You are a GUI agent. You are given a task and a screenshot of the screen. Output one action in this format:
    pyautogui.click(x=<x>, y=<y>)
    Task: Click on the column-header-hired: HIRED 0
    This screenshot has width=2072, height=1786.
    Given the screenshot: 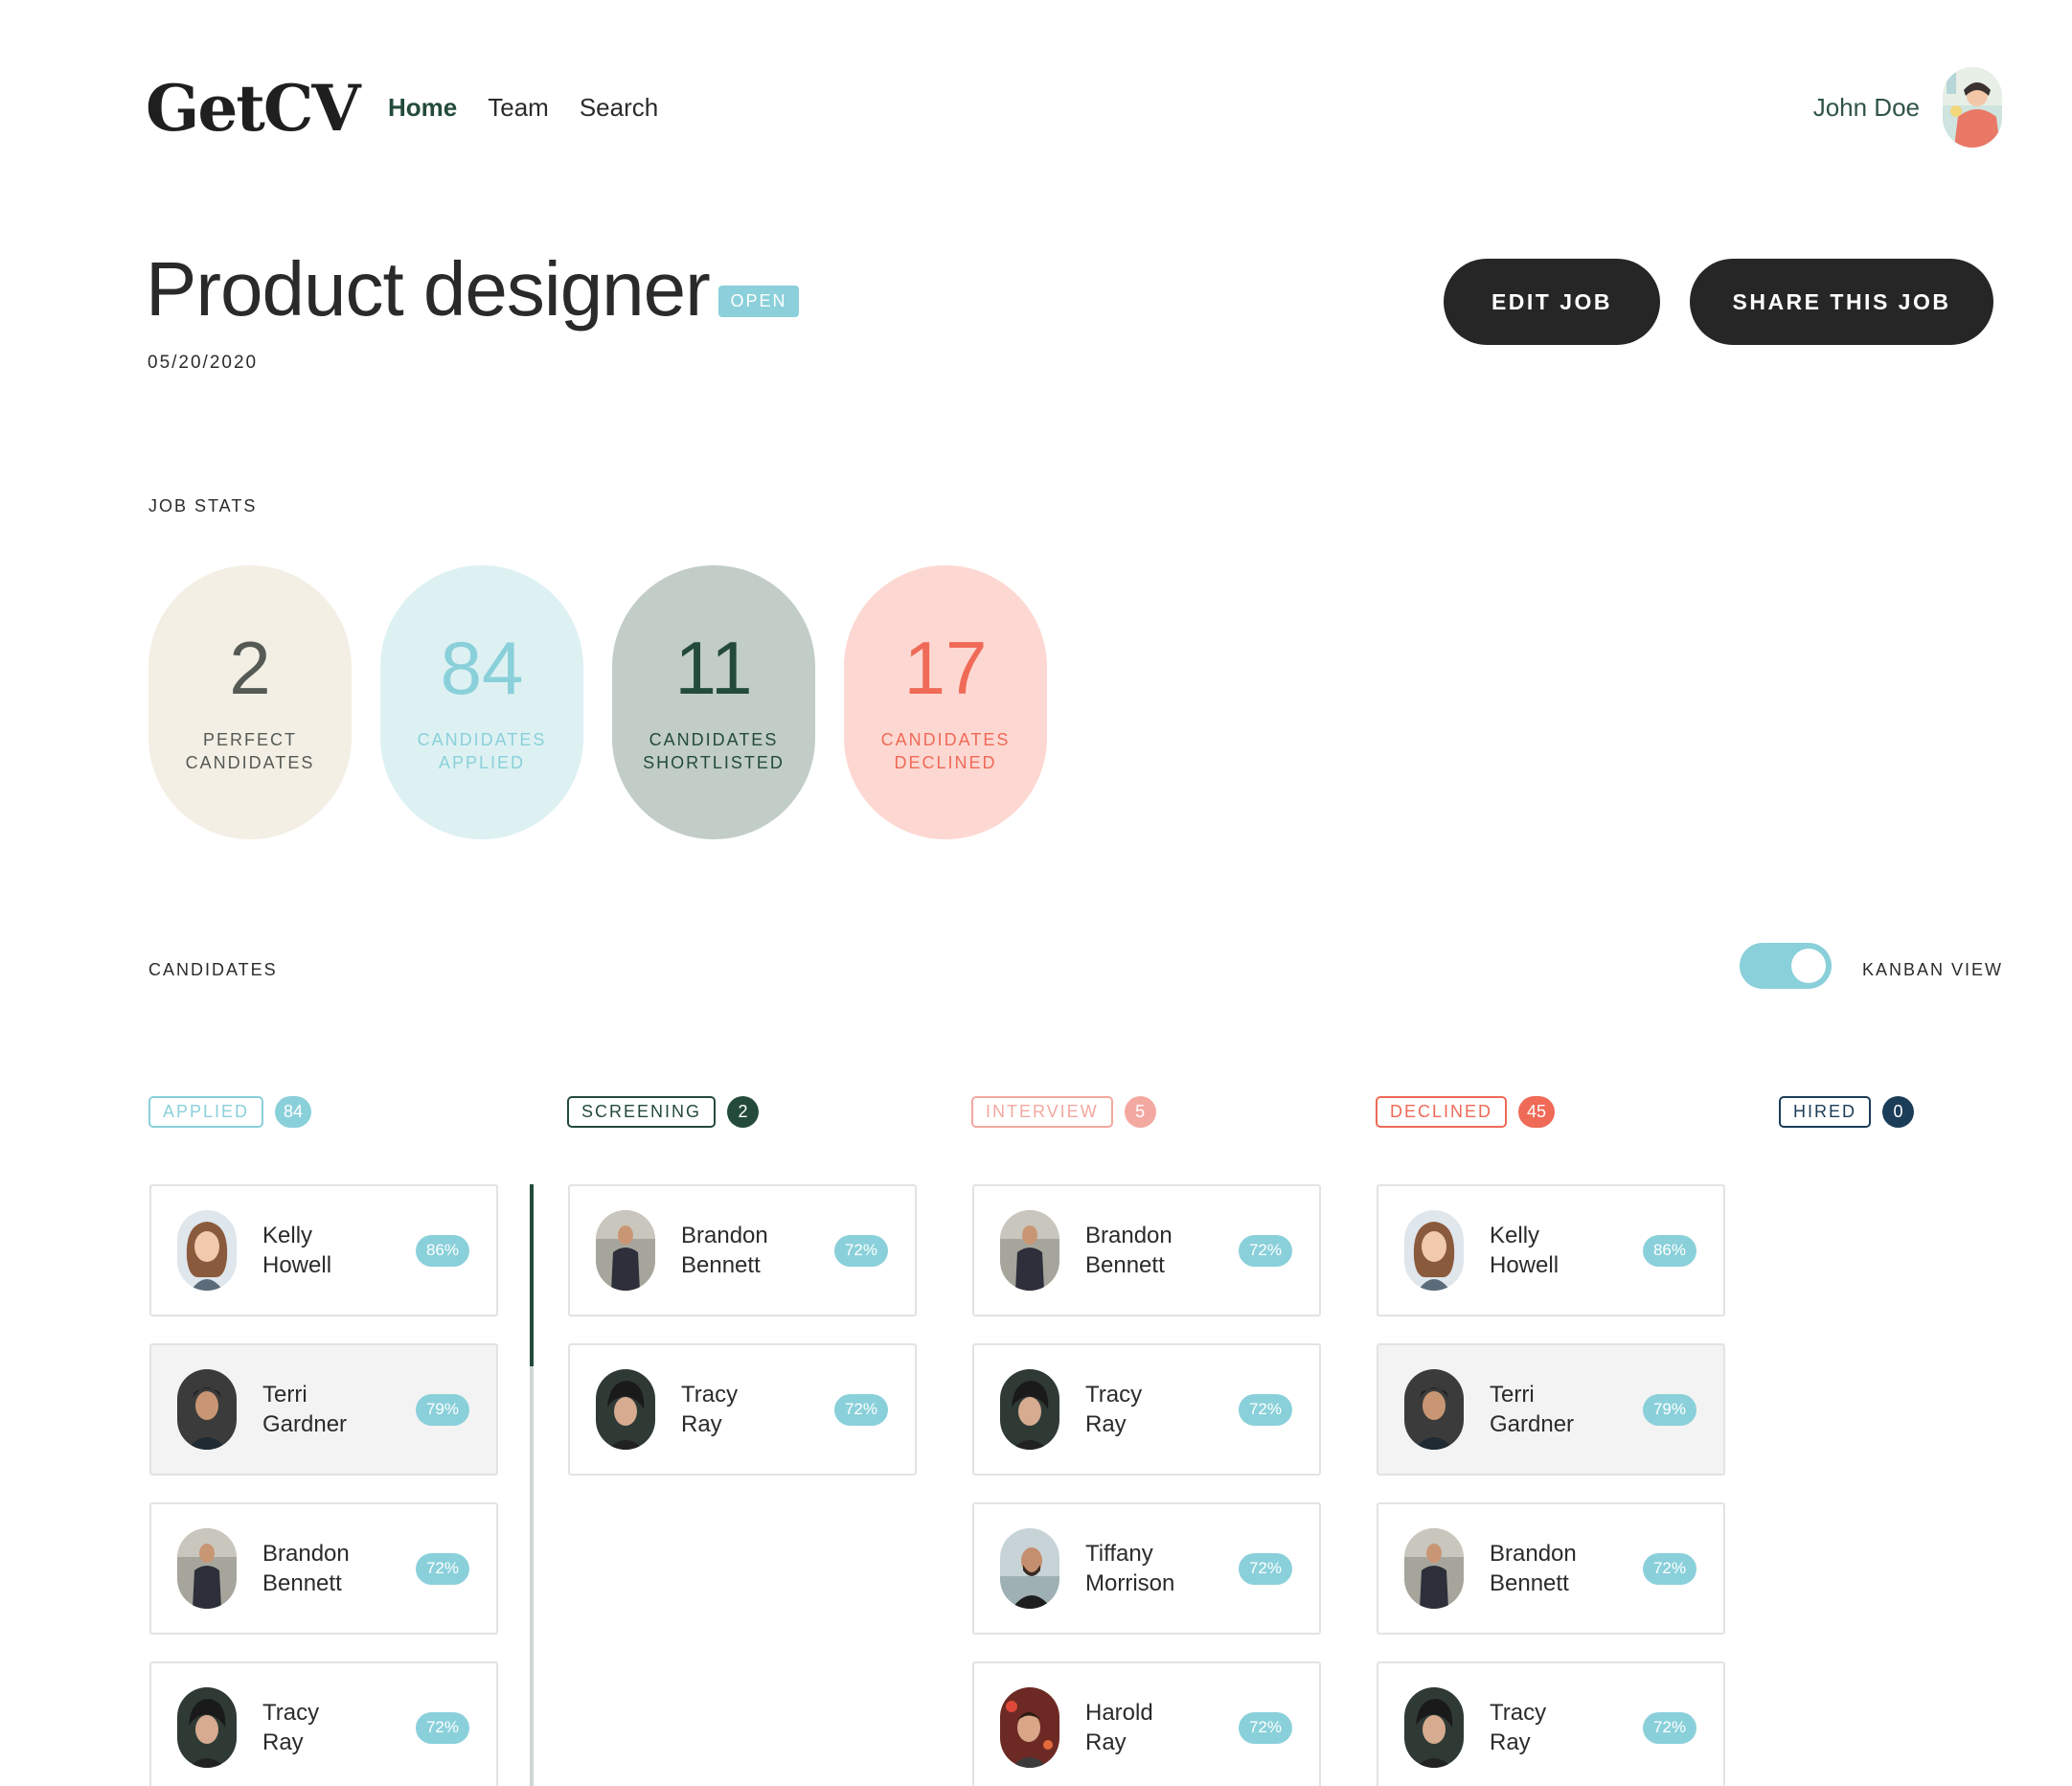 What is the action you would take?
    pyautogui.click(x=1847, y=1112)
    